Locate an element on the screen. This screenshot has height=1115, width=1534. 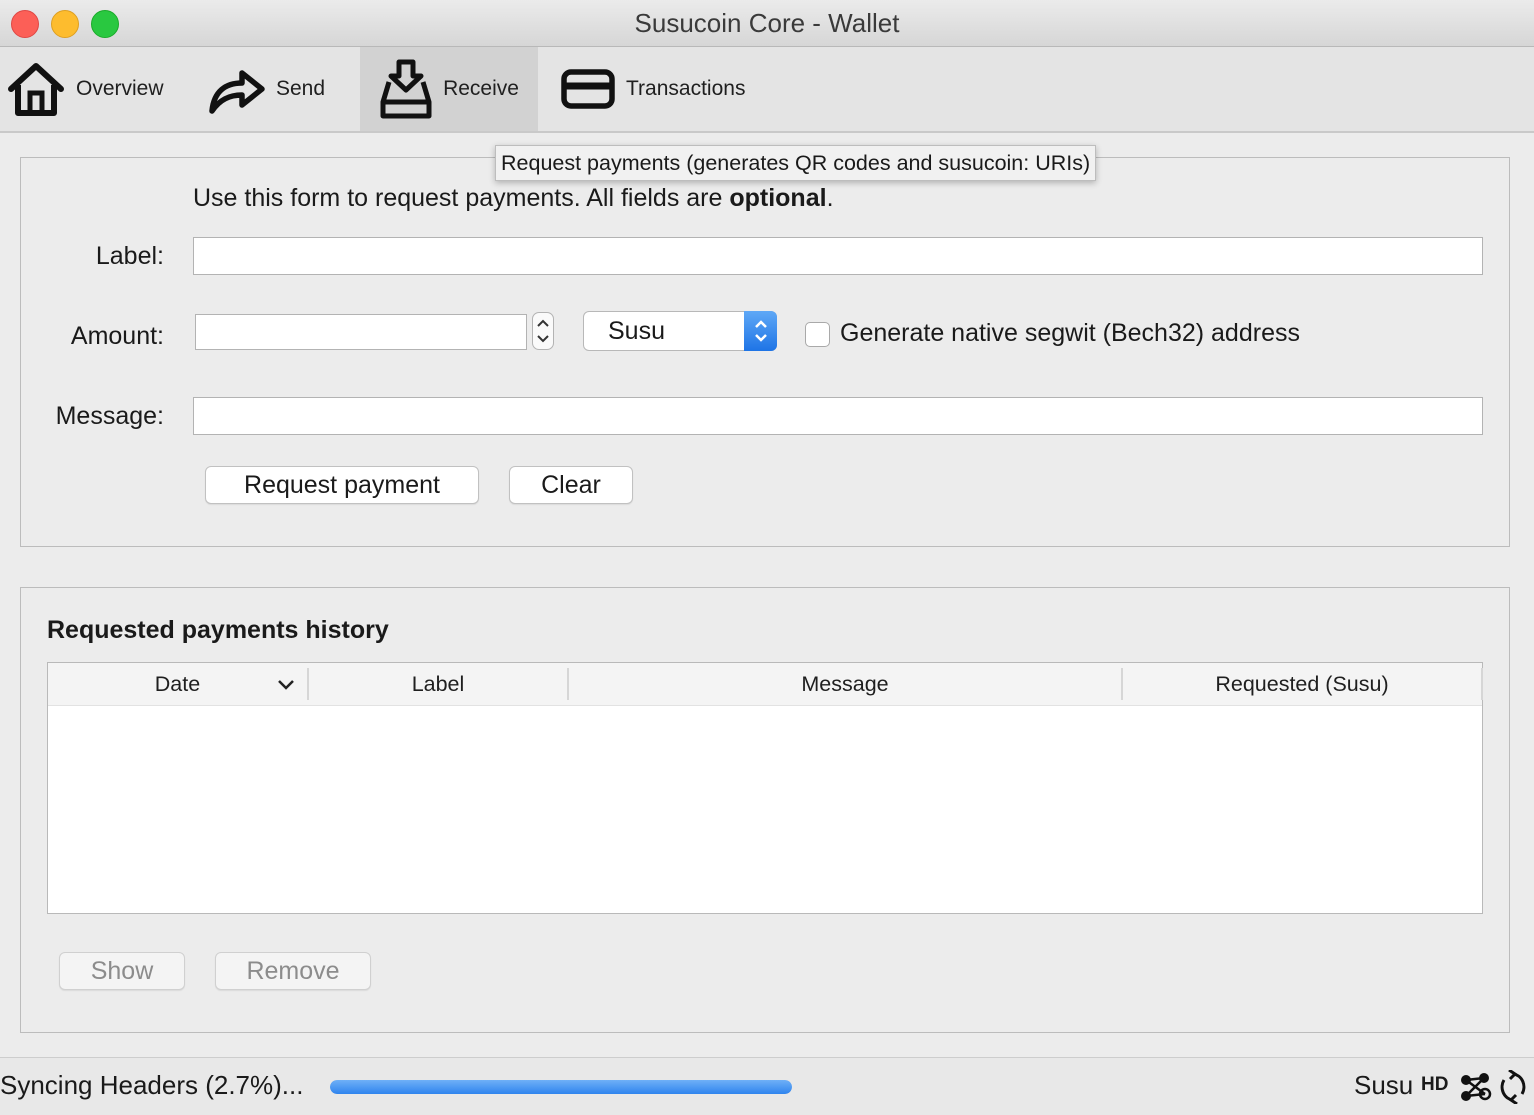
window-title: Susucoin Core - Wallet is located at coordinates (767, 23).